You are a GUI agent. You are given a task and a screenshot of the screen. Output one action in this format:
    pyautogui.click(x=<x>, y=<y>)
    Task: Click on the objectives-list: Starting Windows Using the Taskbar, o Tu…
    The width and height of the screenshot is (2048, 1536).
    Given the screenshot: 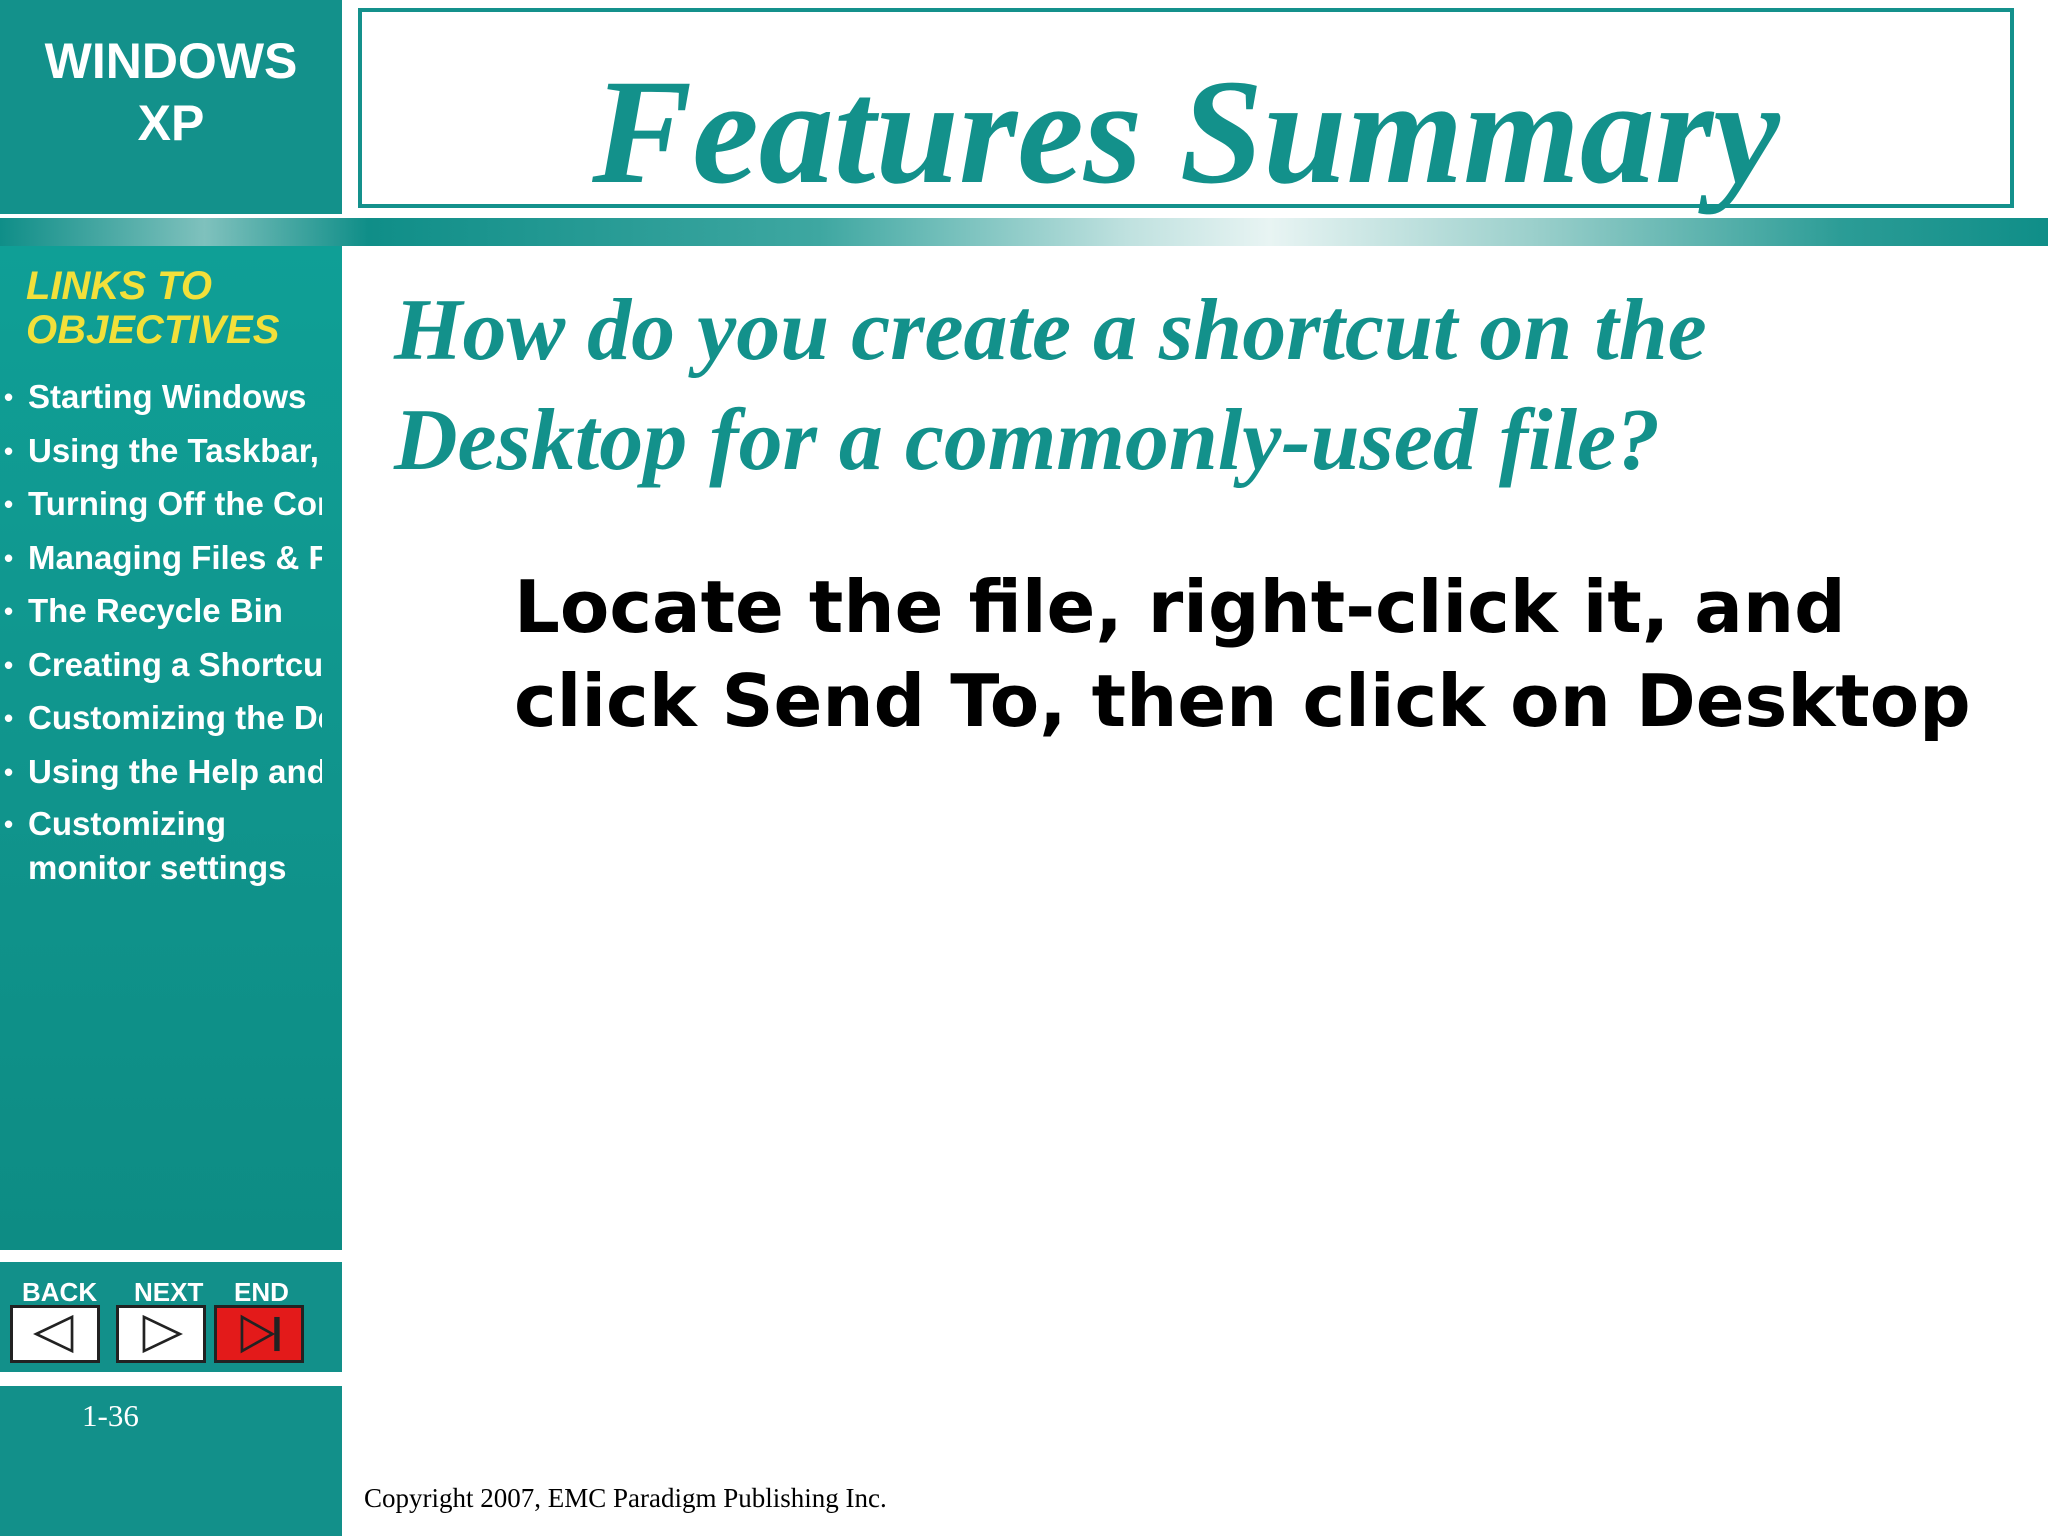 What is the action you would take?
    pyautogui.click(x=161, y=632)
    